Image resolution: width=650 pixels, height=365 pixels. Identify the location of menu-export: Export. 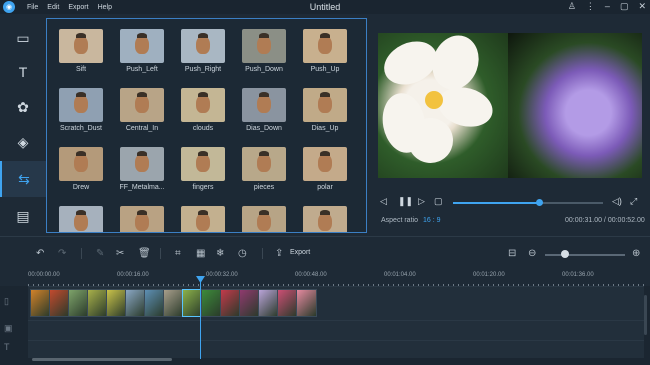
(78, 7).